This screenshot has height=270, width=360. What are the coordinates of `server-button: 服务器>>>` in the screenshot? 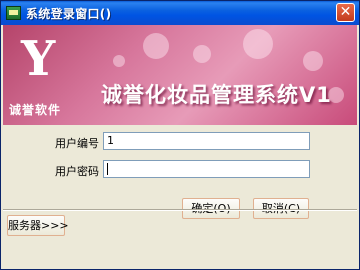 It's located at (38, 225).